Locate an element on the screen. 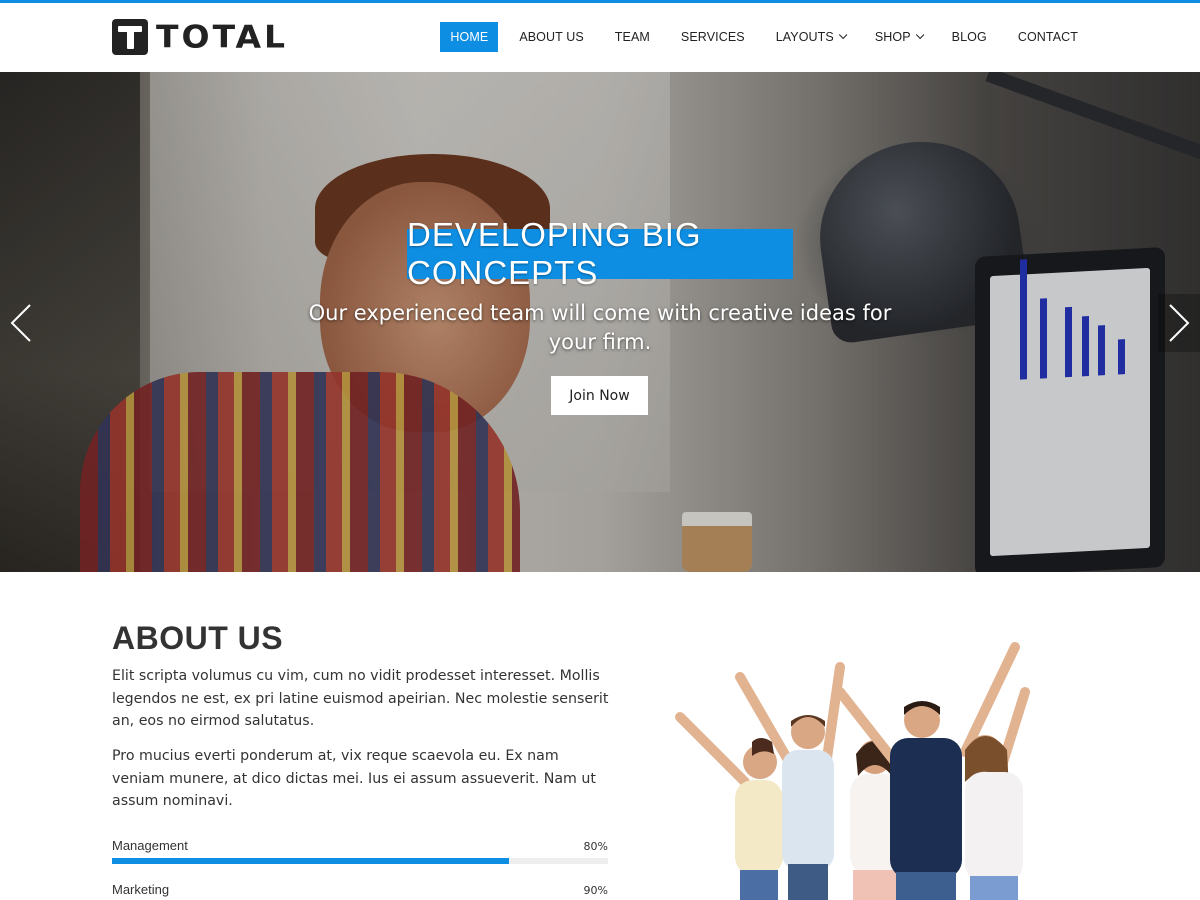 The height and width of the screenshot is (900, 1200). slider-next-button is located at coordinates (1179, 323).